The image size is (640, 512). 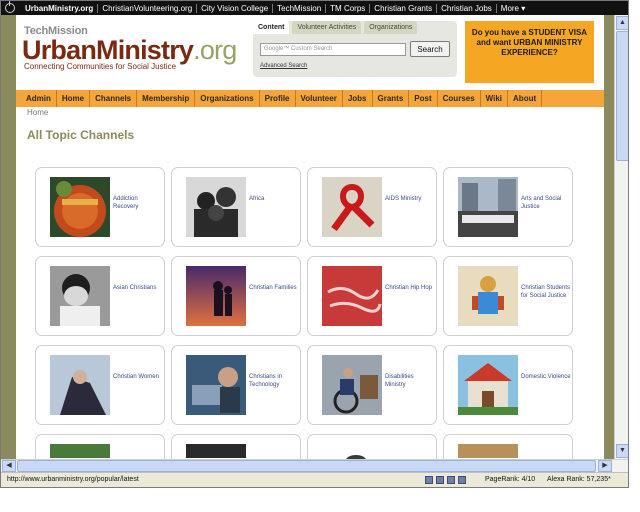 I want to click on nav-volunteer: Volunteer, so click(x=319, y=98).